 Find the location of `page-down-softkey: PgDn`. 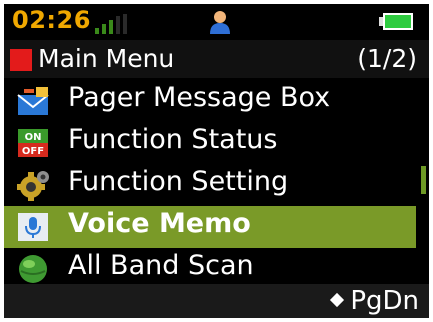

page-down-softkey: PgDn is located at coordinates (374, 301).